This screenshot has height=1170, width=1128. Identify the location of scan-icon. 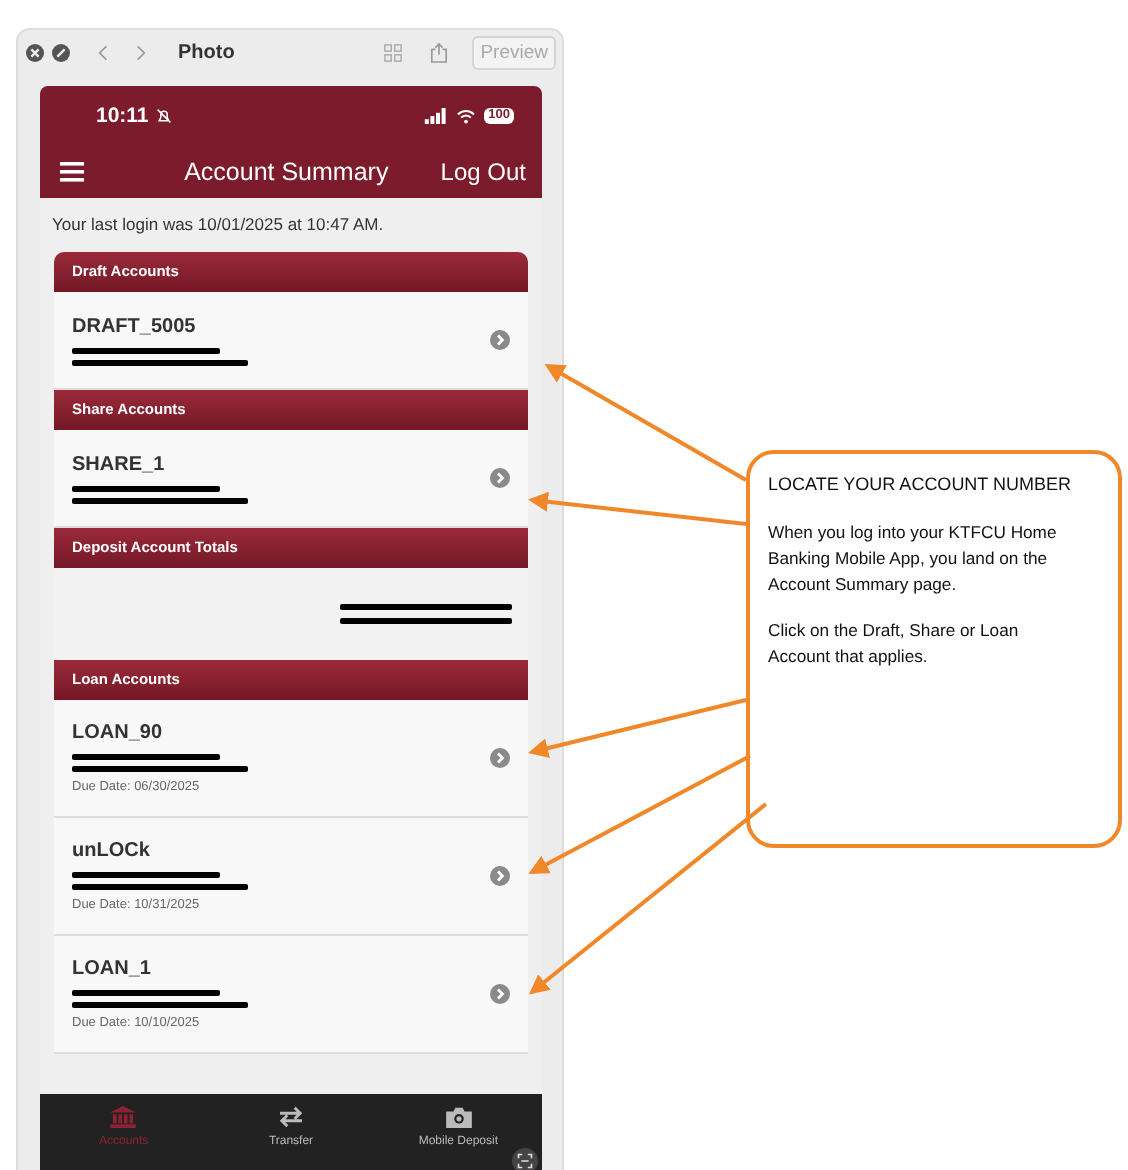
(525, 1159).